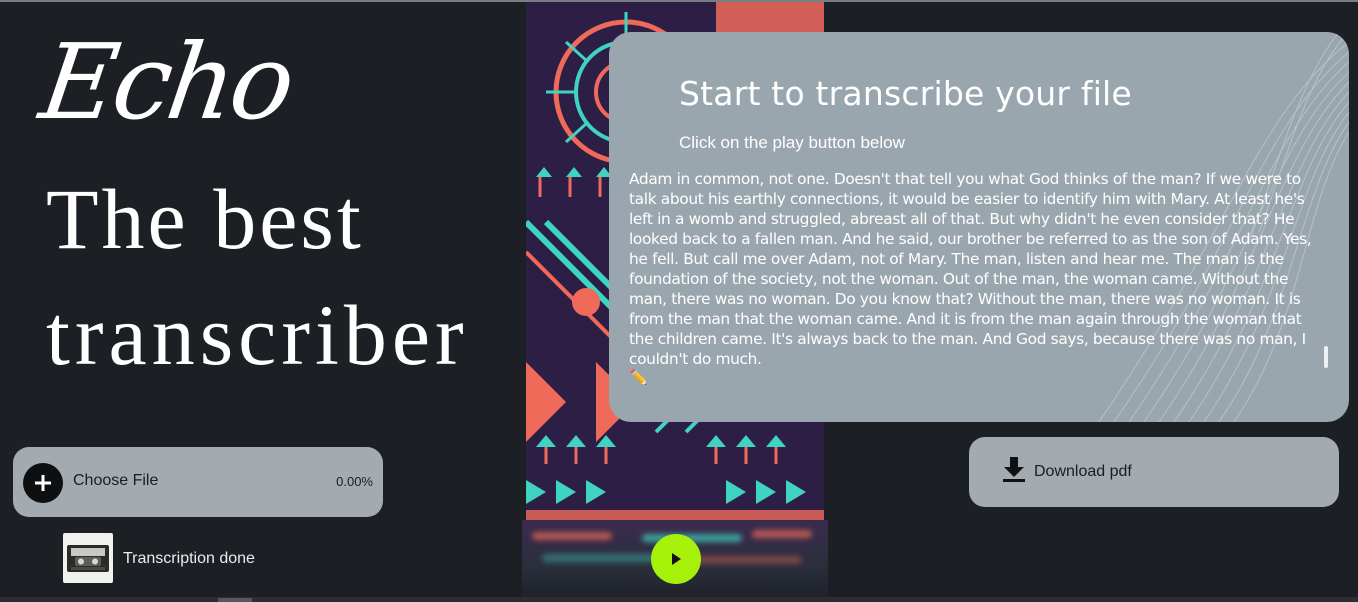  Describe the element at coordinates (115, 481) in the screenshot. I see `choose-file-label: Choose File` at that location.